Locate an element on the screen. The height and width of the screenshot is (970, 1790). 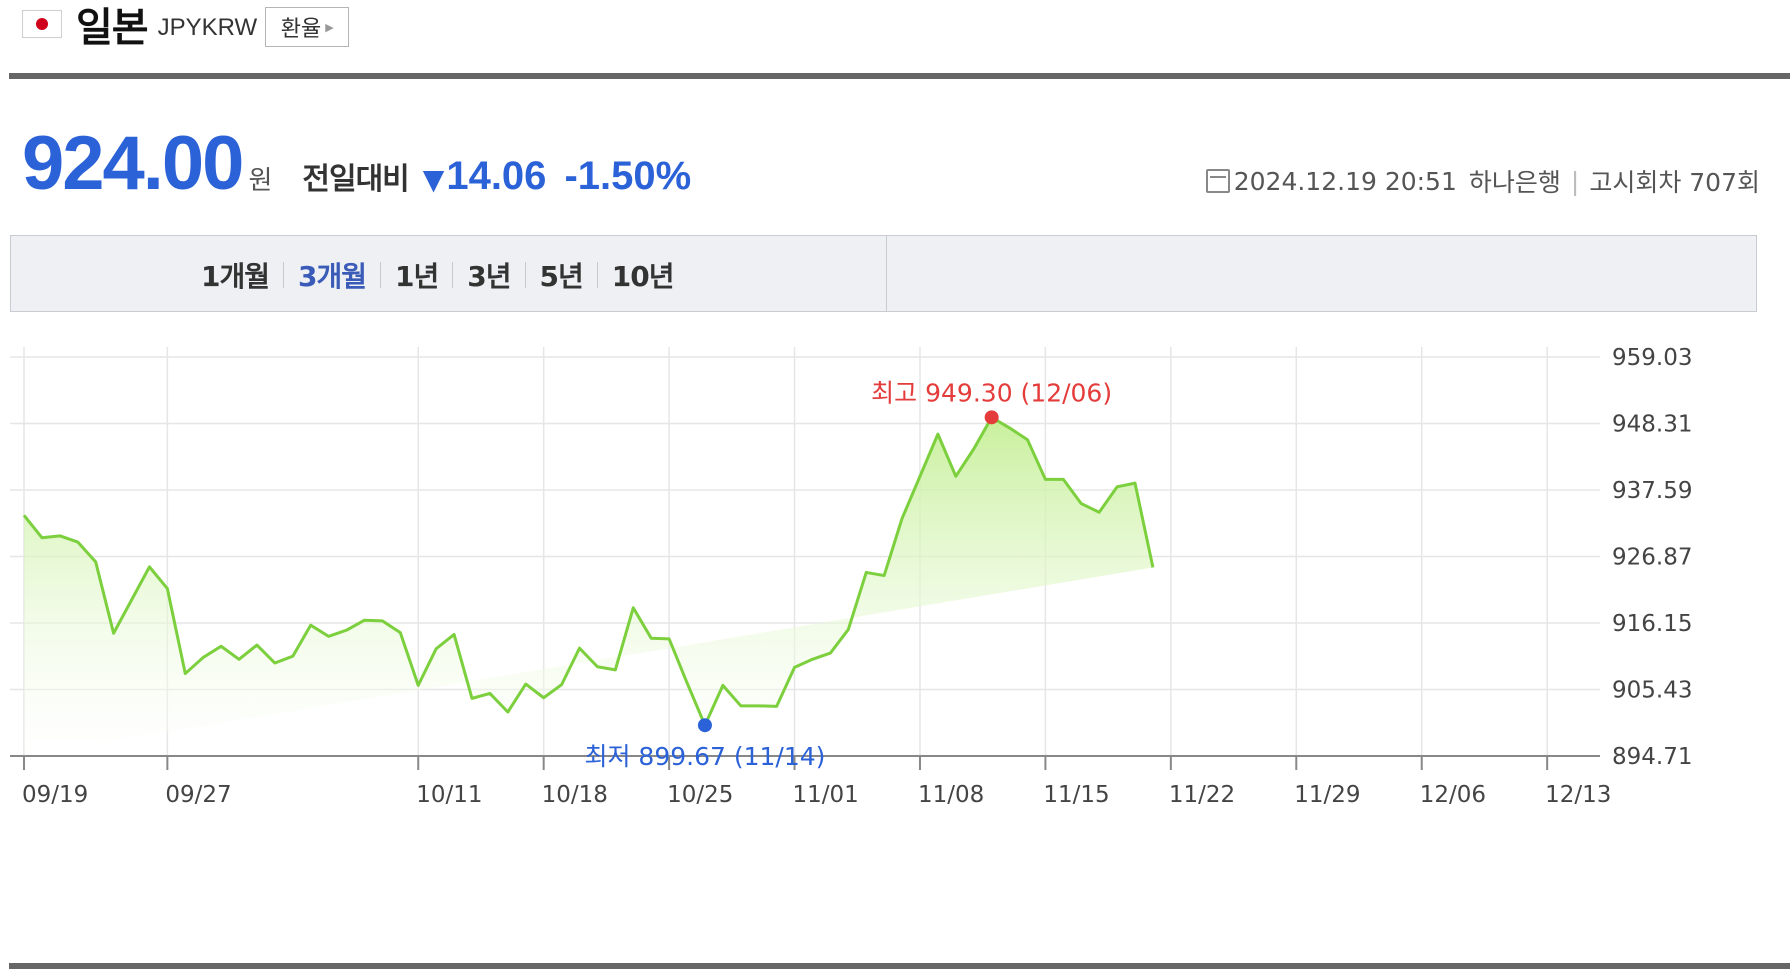
x-tick-label: 10/11 is located at coordinates (449, 795).